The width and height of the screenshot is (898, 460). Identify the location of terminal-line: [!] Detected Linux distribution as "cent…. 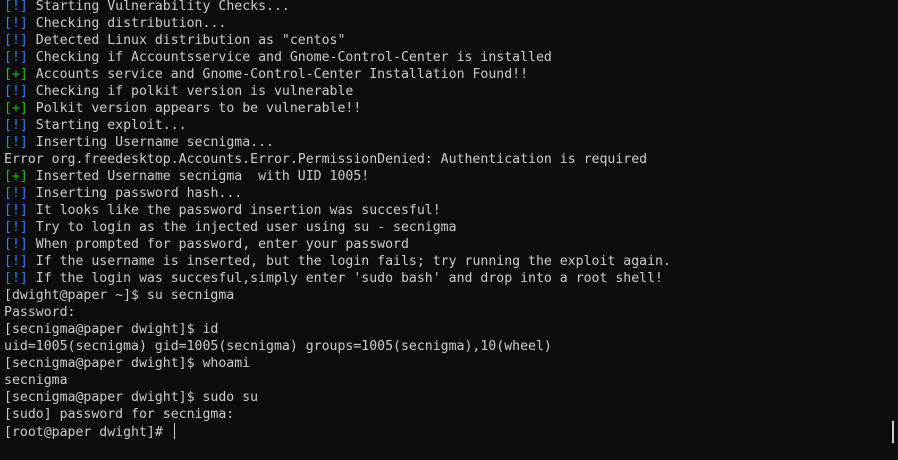
(337, 40).